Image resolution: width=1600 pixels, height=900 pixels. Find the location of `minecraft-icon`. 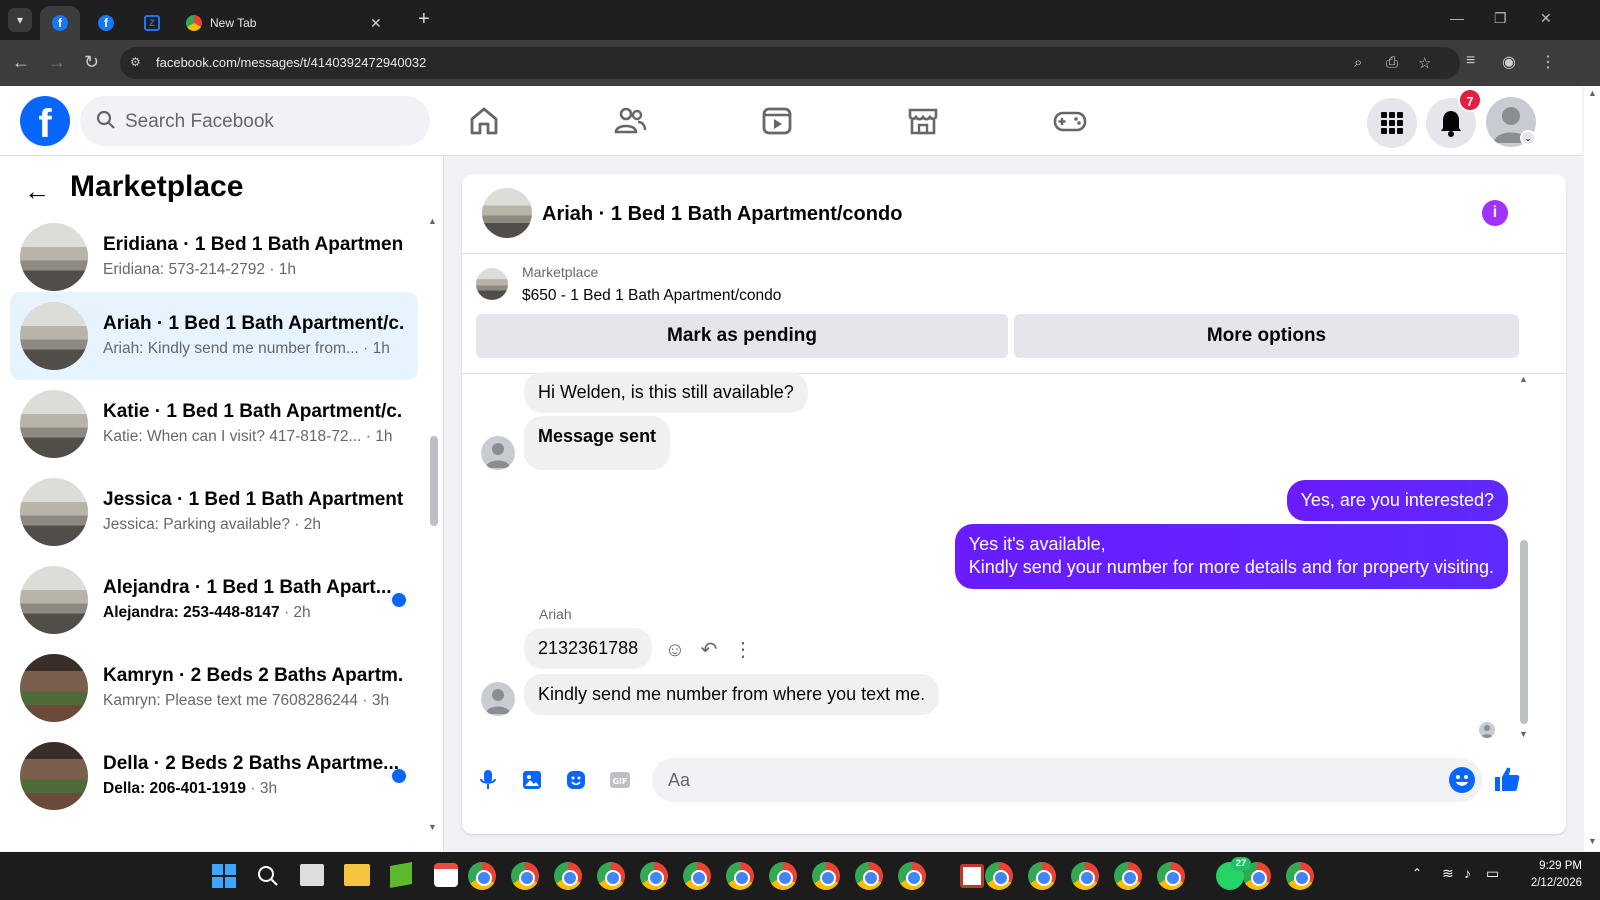

minecraft-icon is located at coordinates (401, 875).